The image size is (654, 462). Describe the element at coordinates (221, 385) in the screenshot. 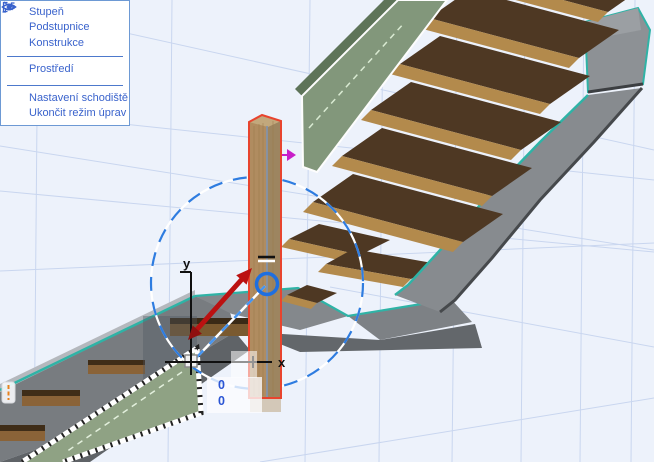

I see `tracker-x-input: 0` at that location.